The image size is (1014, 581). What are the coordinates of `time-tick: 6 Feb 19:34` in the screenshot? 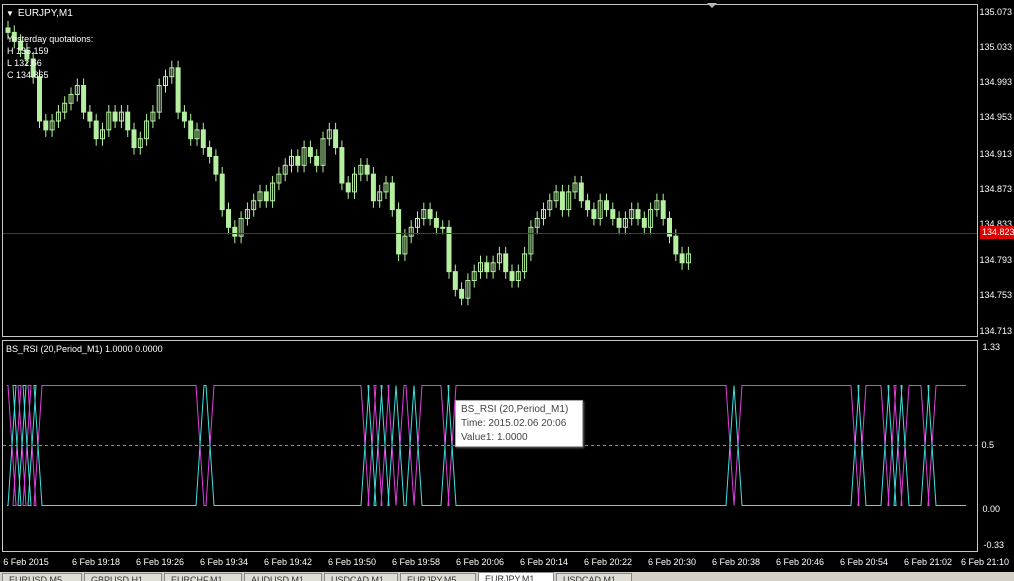 It's located at (224, 562).